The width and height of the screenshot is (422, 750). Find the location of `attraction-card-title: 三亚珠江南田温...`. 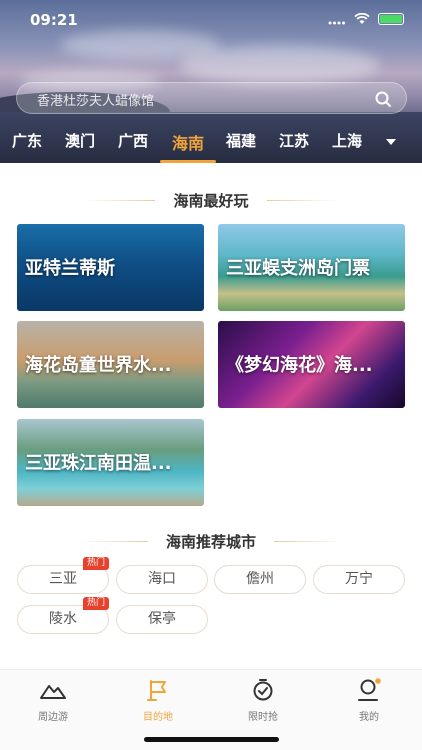

attraction-card-title: 三亚珠江南田温... is located at coordinates (98, 463).